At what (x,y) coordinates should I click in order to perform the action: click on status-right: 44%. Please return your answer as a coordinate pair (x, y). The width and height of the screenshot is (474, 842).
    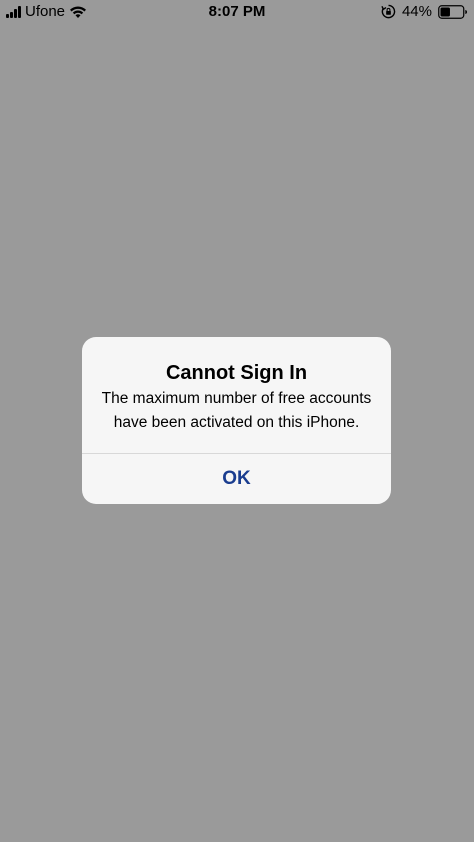
    Looking at the image, I should click on (424, 11).